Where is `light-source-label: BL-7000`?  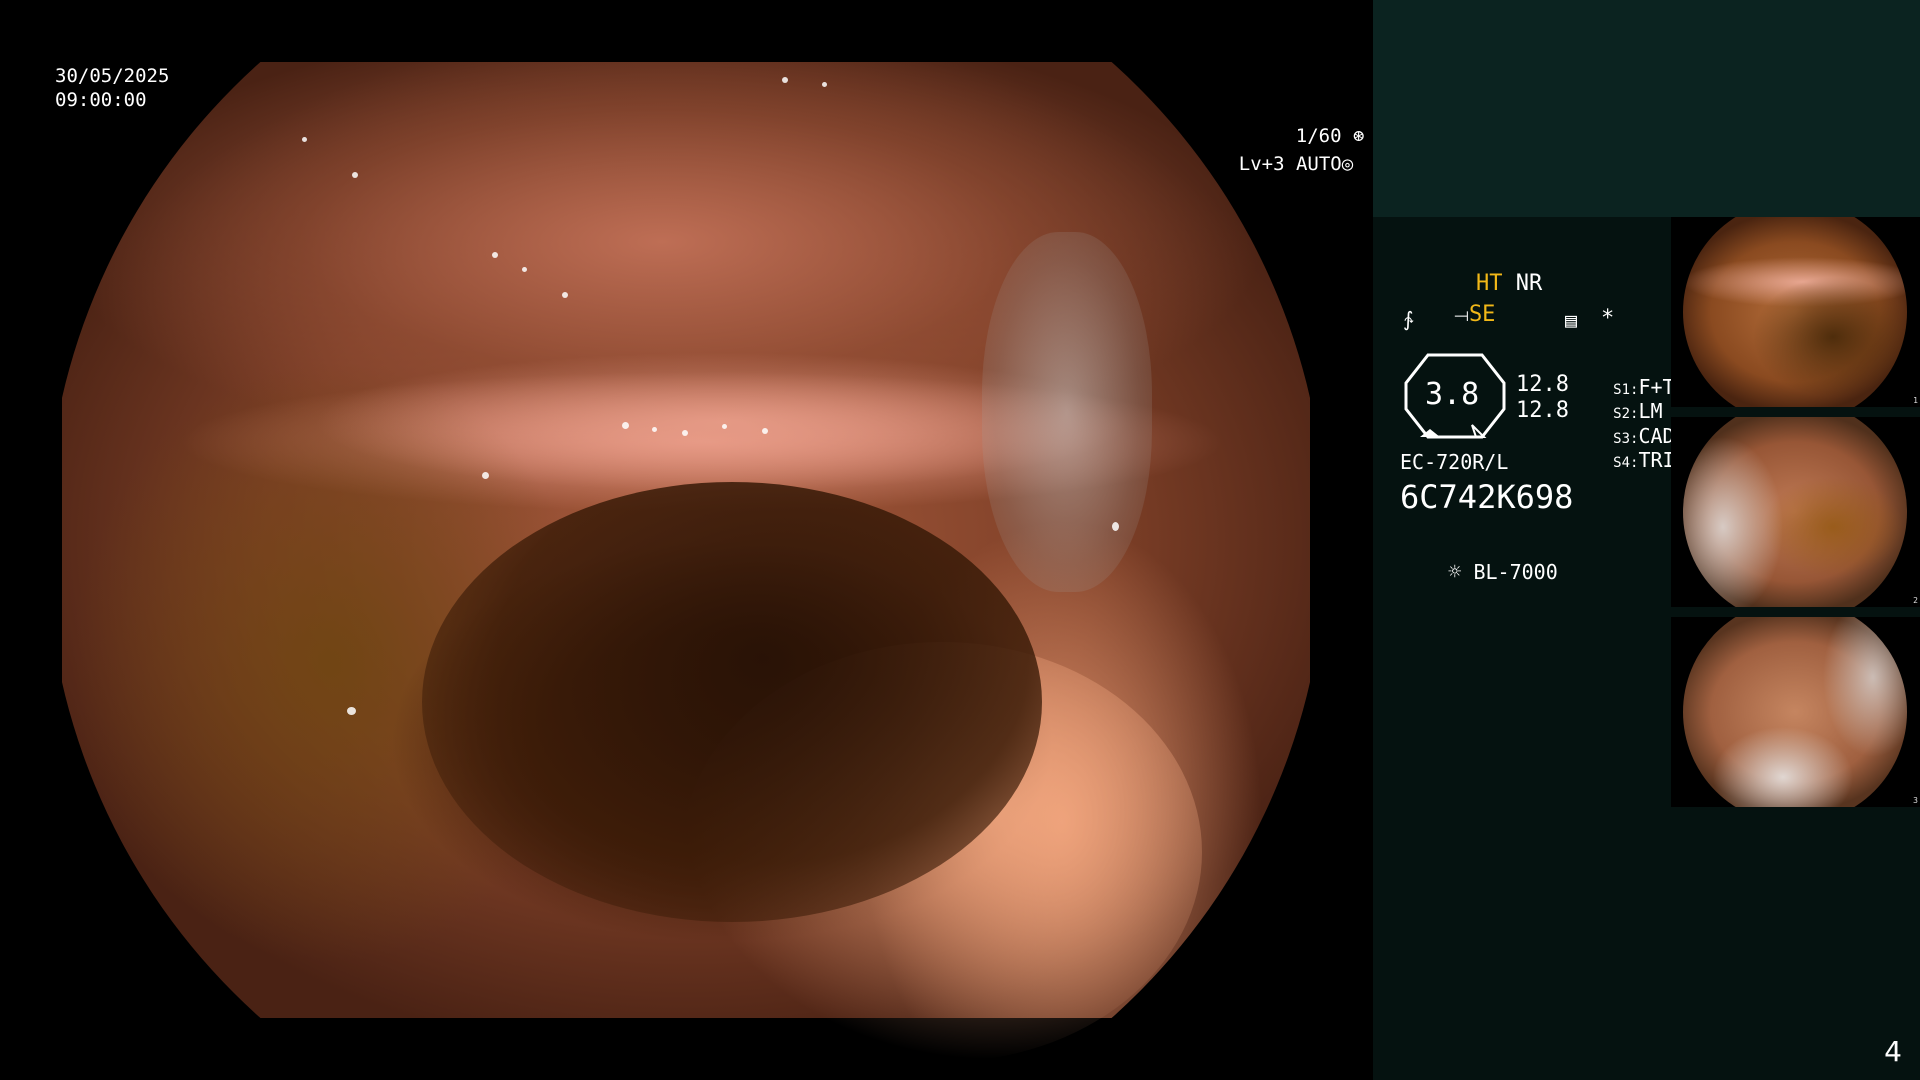 light-source-label: BL-7000 is located at coordinates (1515, 572).